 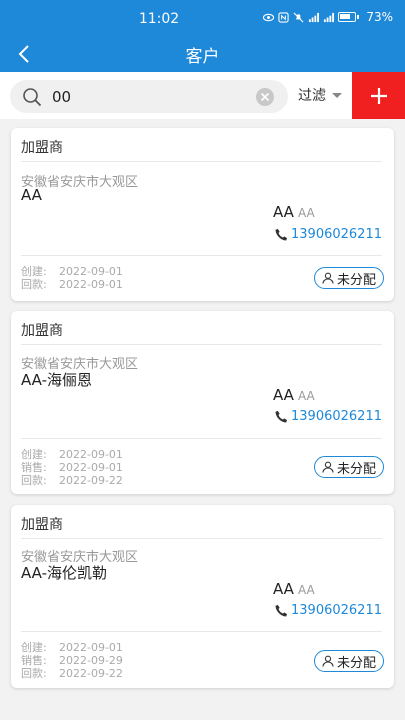 I want to click on customer-name: AA-海俪恩, so click(x=57, y=380).